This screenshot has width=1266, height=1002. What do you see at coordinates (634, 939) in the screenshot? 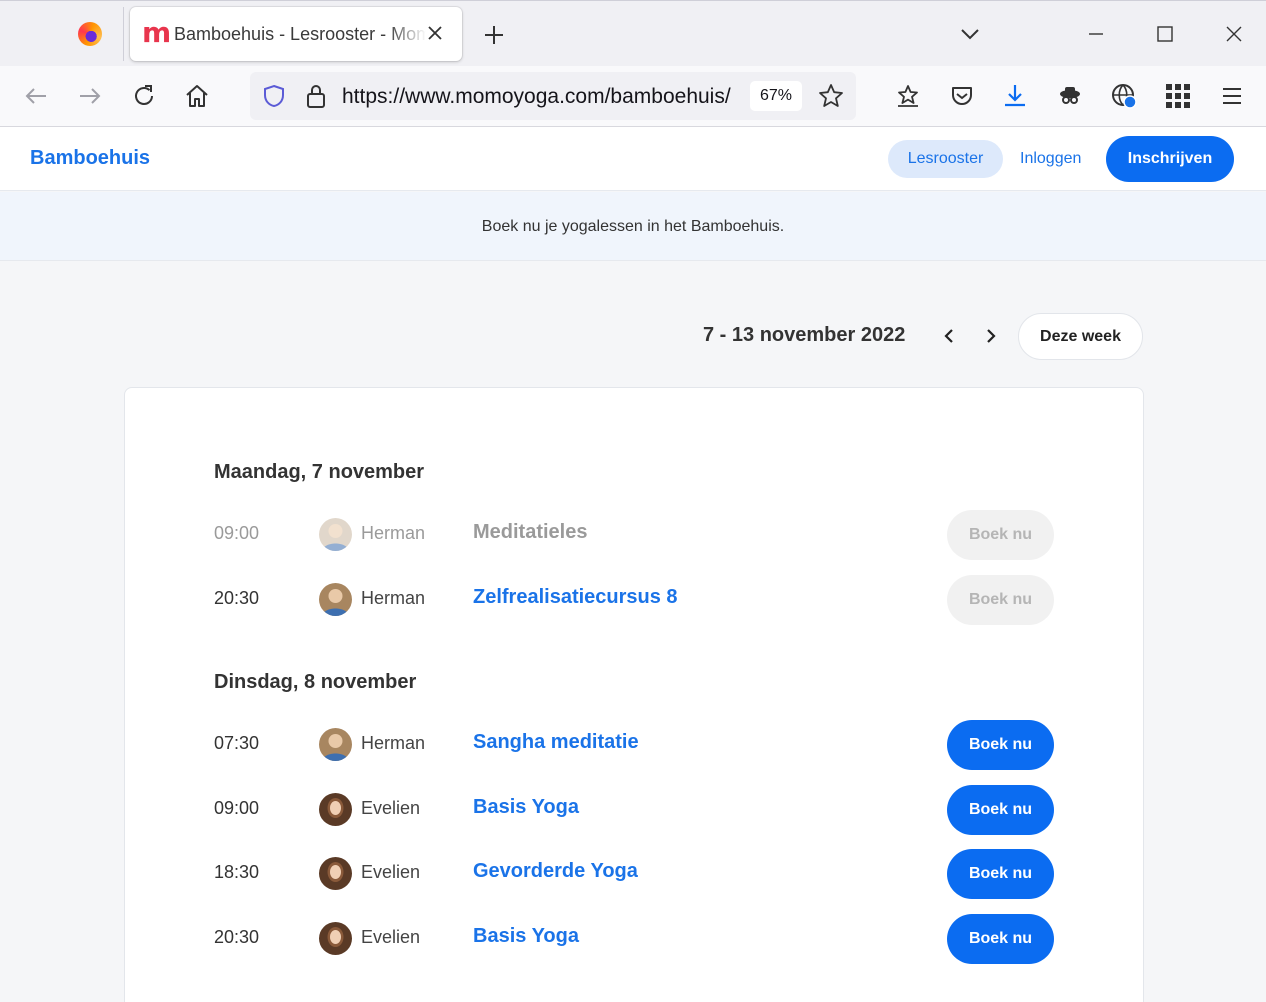
I see `class-row: 20:30 Evelien Basis Yoga Boek nu` at bounding box center [634, 939].